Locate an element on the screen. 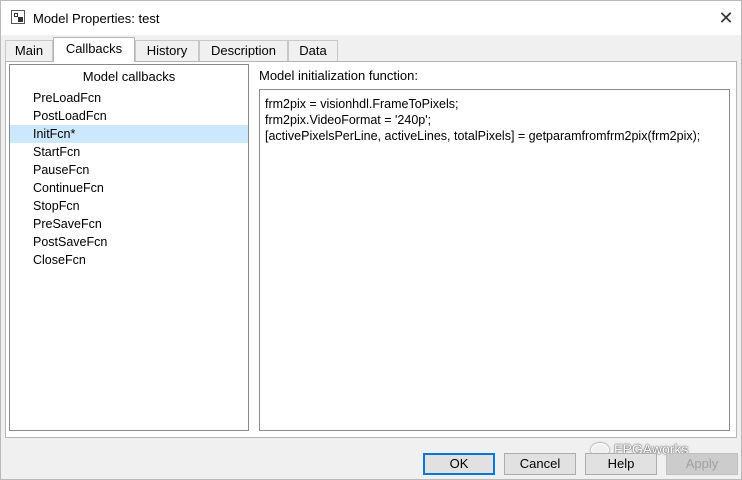  tab-history: History is located at coordinates (167, 50).